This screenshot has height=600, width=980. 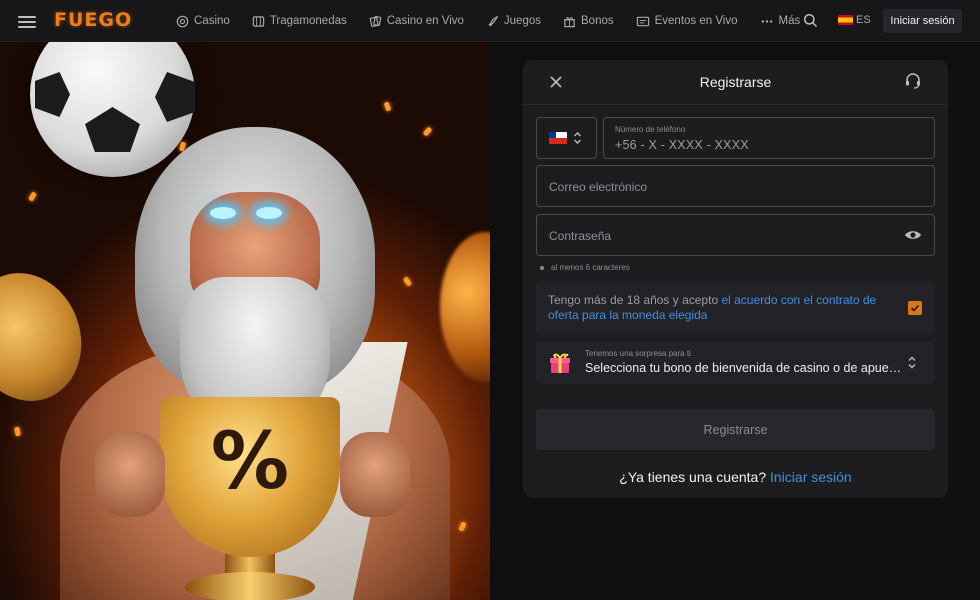 What do you see at coordinates (913, 81) in the screenshot?
I see `support-headset-icon` at bounding box center [913, 81].